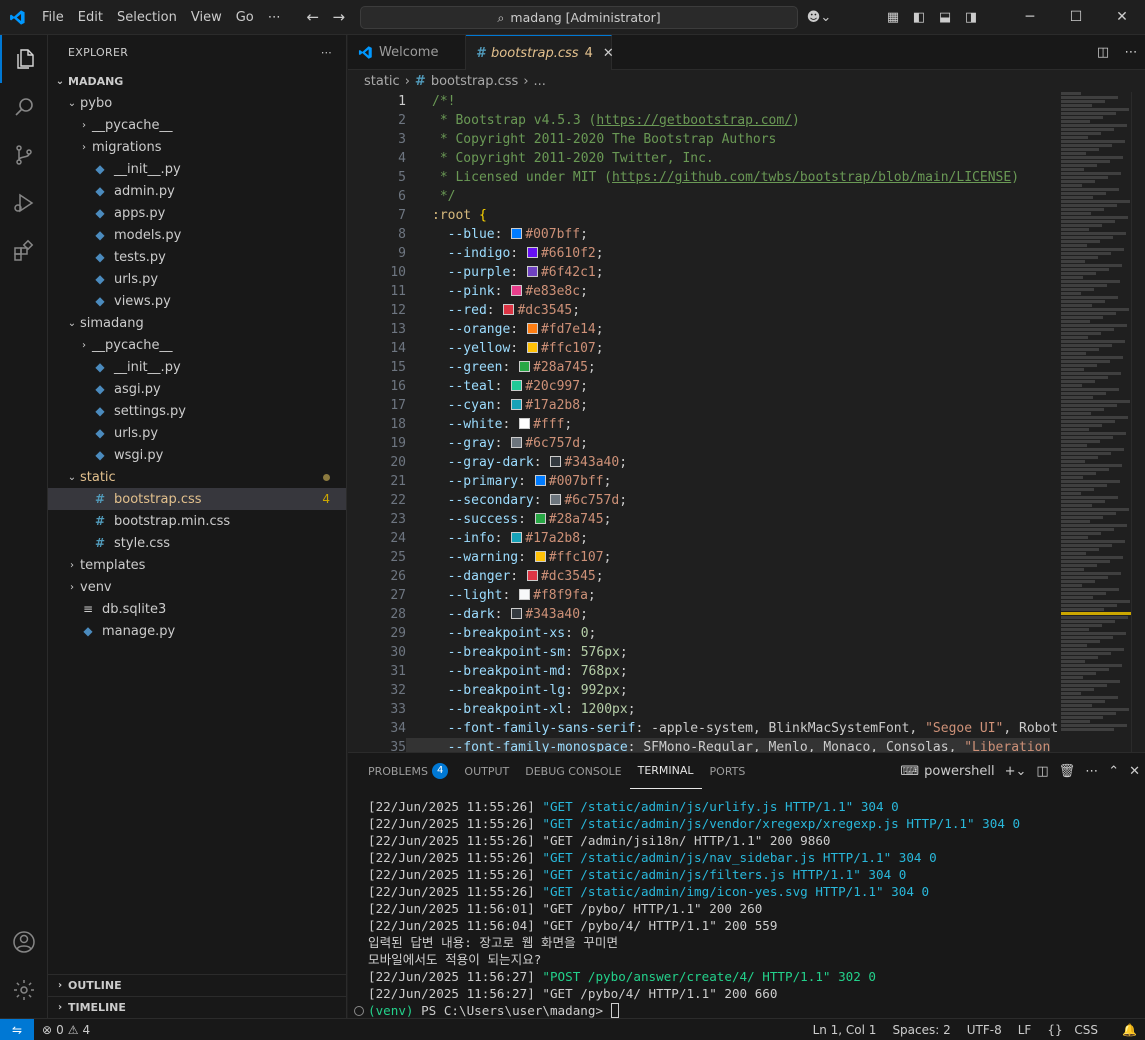 This screenshot has height=1040, width=1145. Describe the element at coordinates (24, 59) in the screenshot. I see `explorer-icon` at that location.